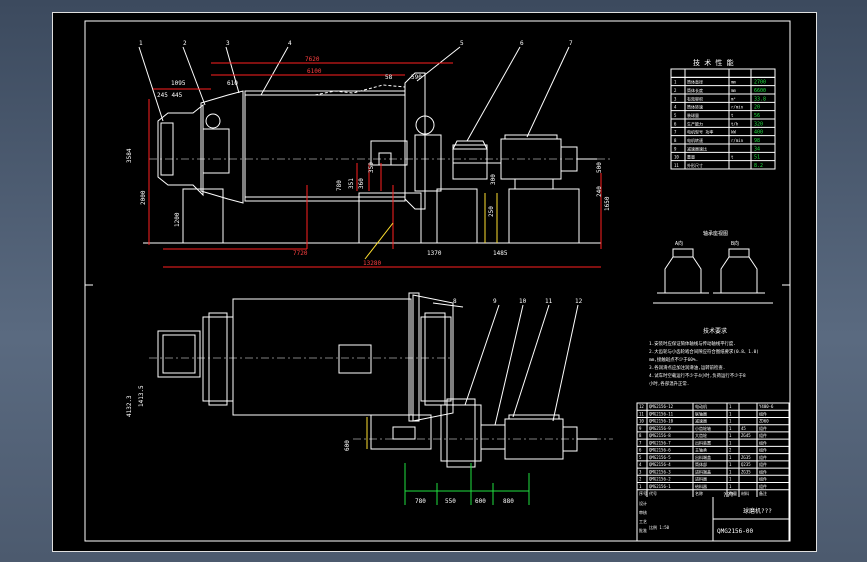  What do you see at coordinates (745, 493) in the screenshot?
I see `header-cell: 材料` at bounding box center [745, 493].